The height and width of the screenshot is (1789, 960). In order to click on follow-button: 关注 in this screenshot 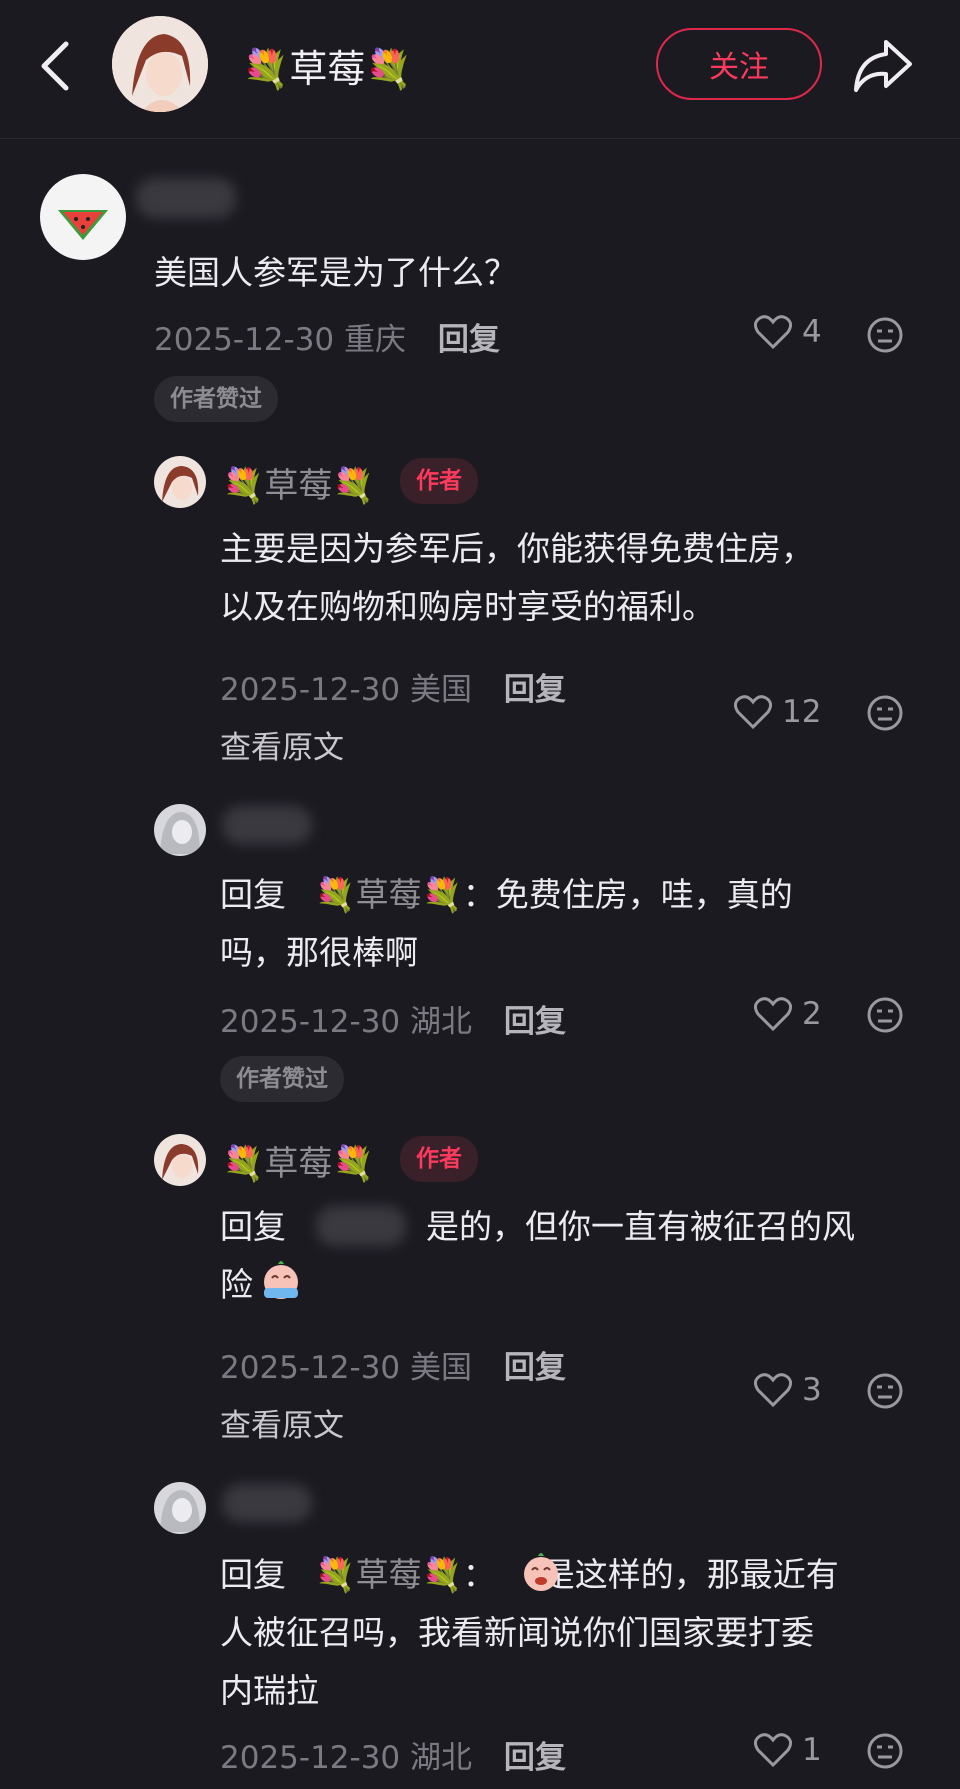, I will do `click(739, 64)`.